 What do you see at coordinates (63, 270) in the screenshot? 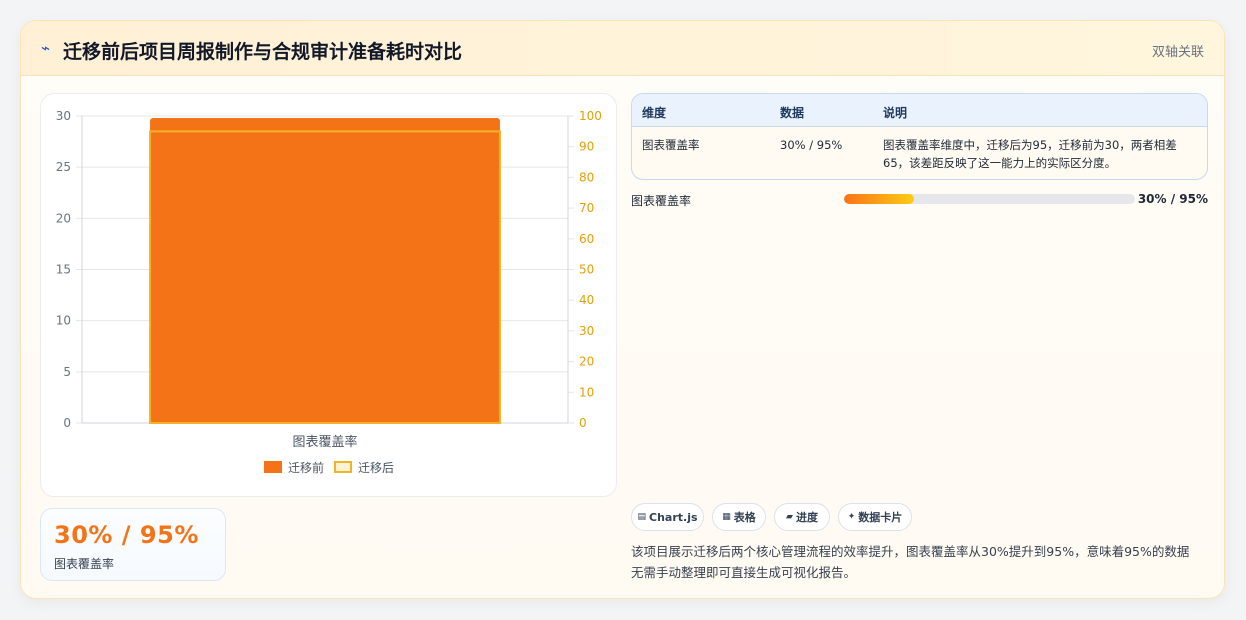
I see `y-left-tick-label: 15` at bounding box center [63, 270].